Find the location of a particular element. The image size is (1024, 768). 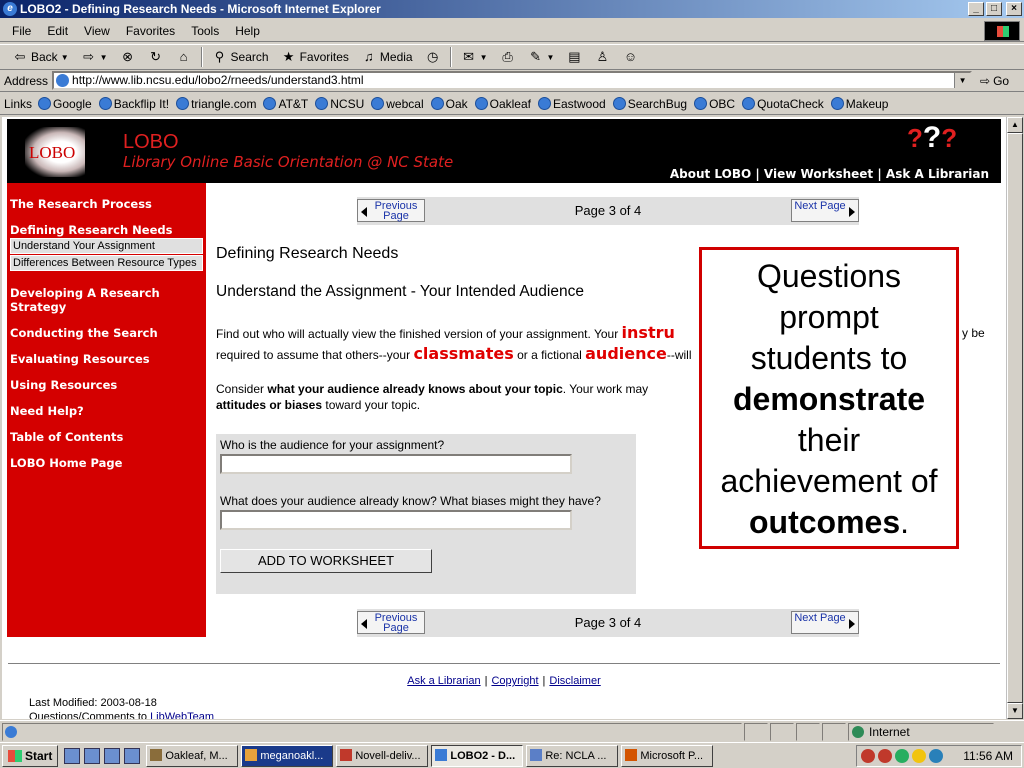

disclaimer-link: Disclaimer is located at coordinates (574, 681).